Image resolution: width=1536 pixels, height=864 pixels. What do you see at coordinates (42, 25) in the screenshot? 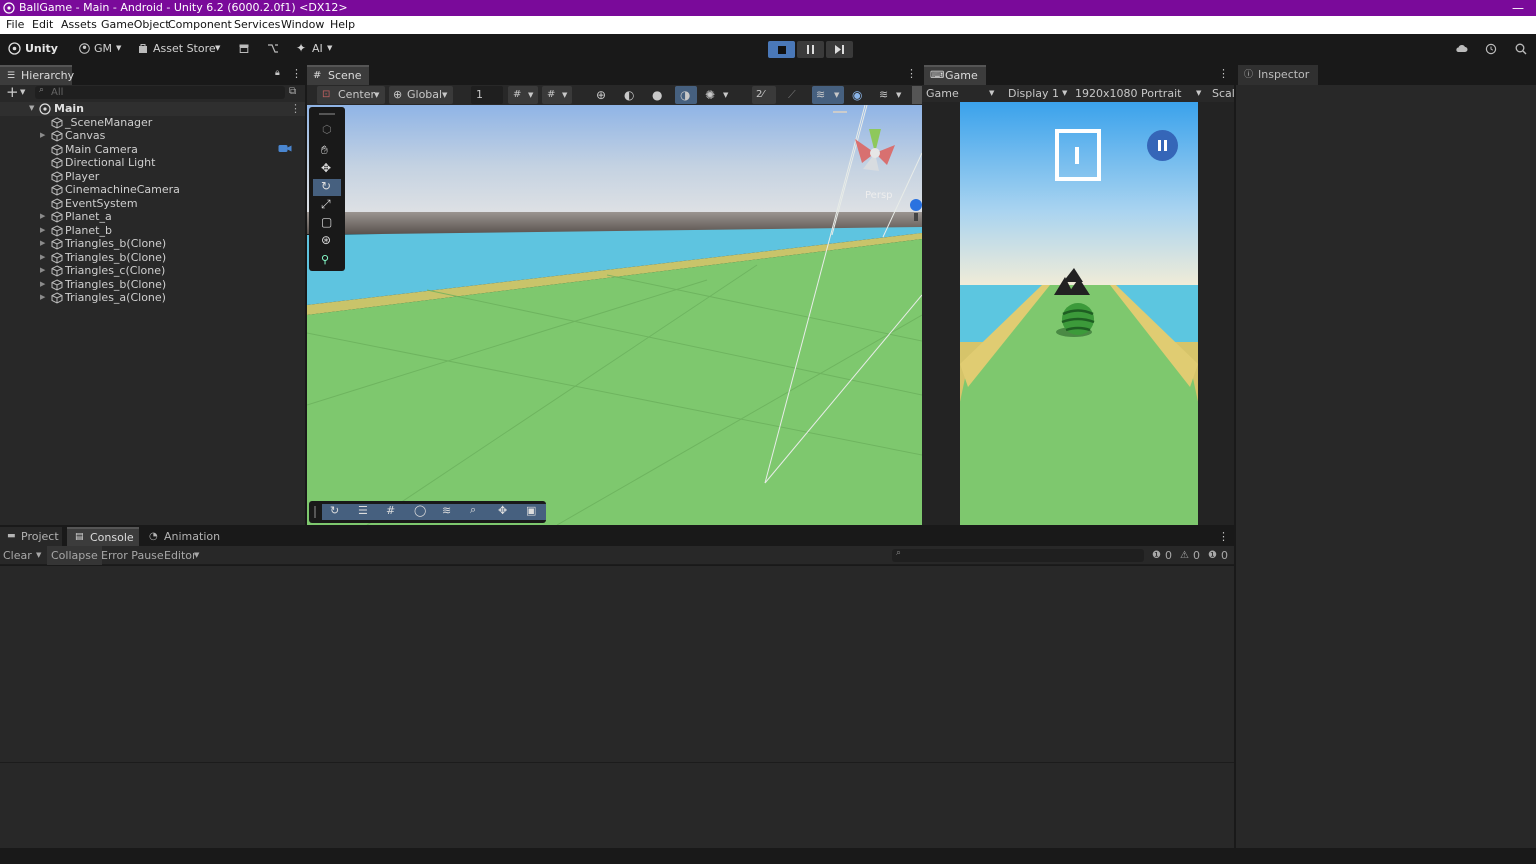
I see `menu-edit: Edit` at bounding box center [42, 25].